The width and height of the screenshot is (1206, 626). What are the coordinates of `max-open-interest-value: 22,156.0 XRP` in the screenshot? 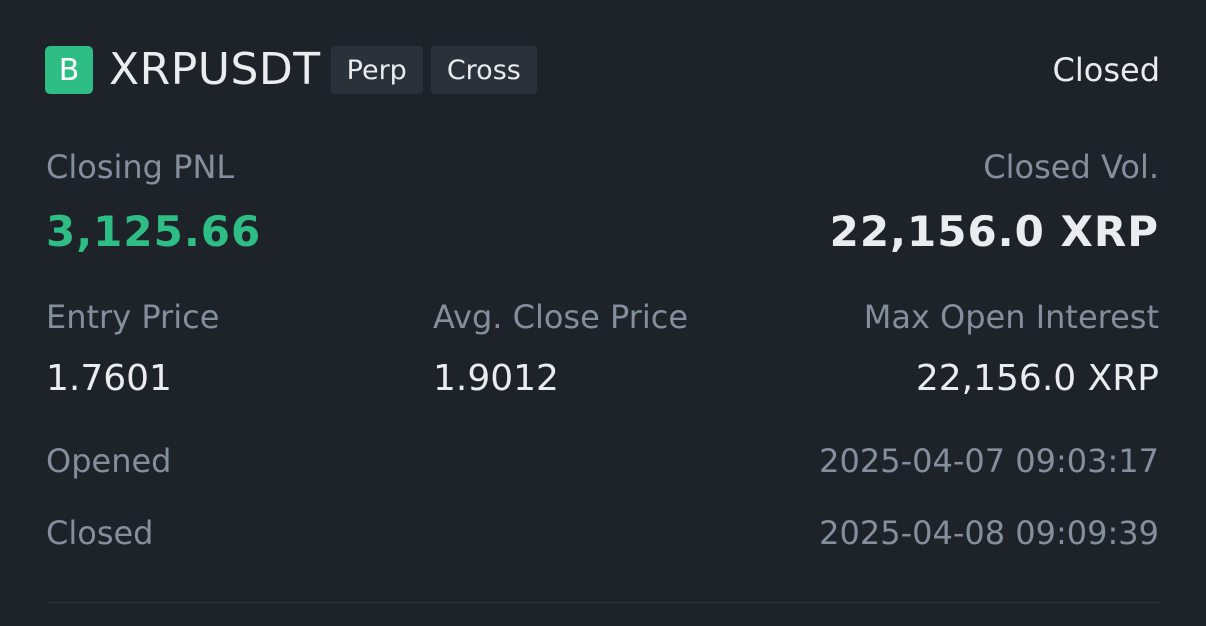 It's located at (1037, 378).